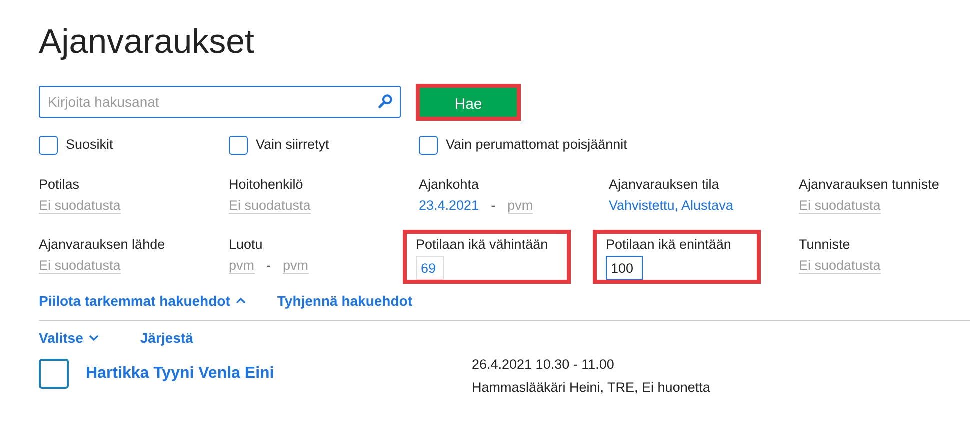 Image resolution: width=970 pixels, height=423 pixels. Describe the element at coordinates (246, 245) in the screenshot. I see `filter-label: Luotu` at that location.